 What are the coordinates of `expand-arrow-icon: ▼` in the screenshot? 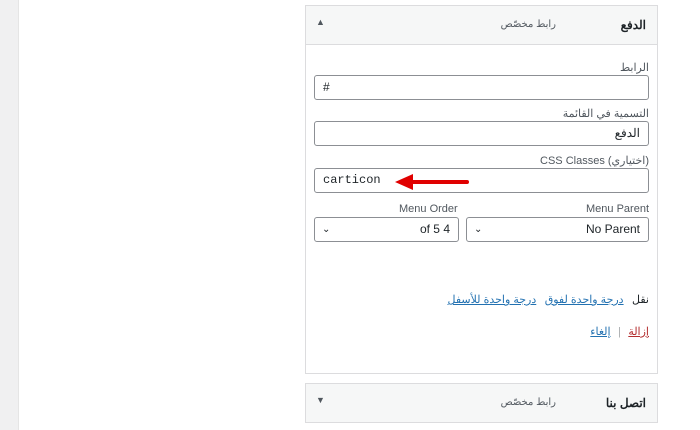 It's located at (320, 400).